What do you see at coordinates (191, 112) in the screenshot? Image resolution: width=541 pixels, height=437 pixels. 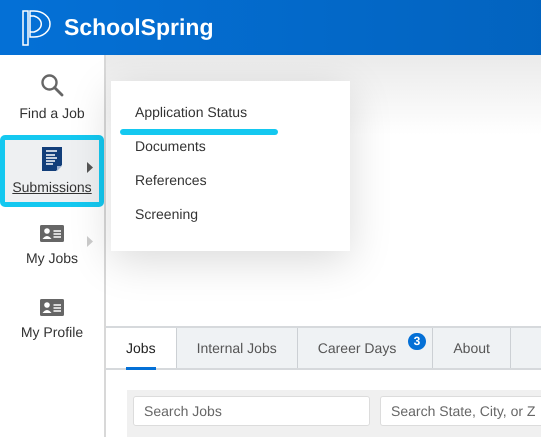 I see `menu-item: Application Status` at bounding box center [191, 112].